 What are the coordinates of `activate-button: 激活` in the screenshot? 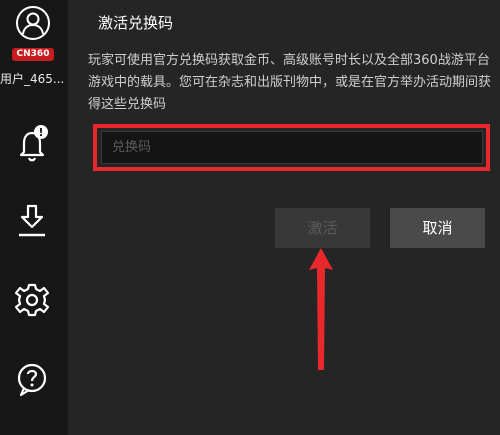 It's located at (322, 228).